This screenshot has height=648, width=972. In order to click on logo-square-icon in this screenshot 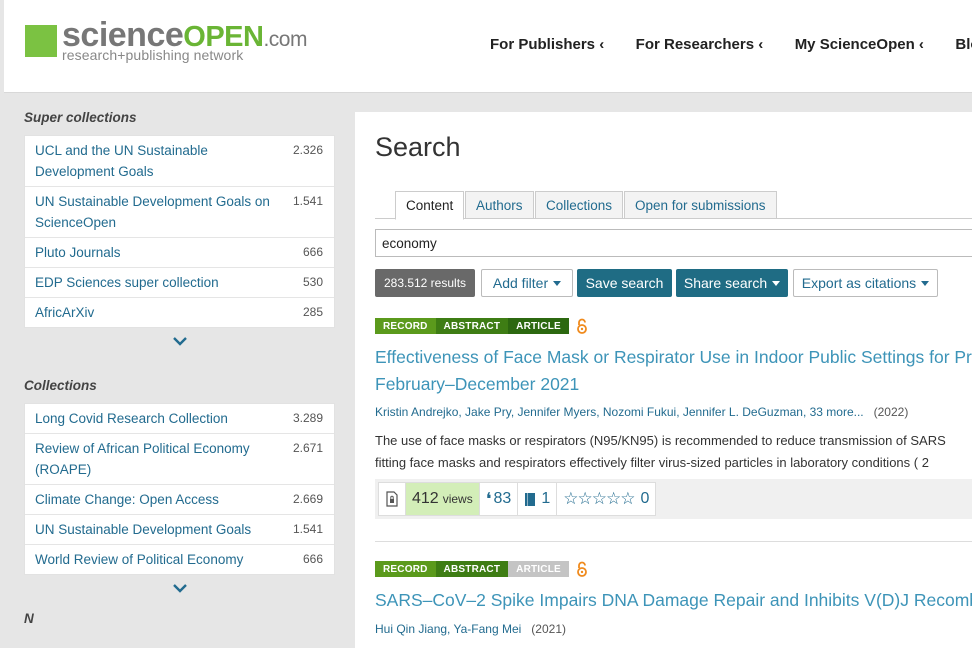, I will do `click(41, 41)`.